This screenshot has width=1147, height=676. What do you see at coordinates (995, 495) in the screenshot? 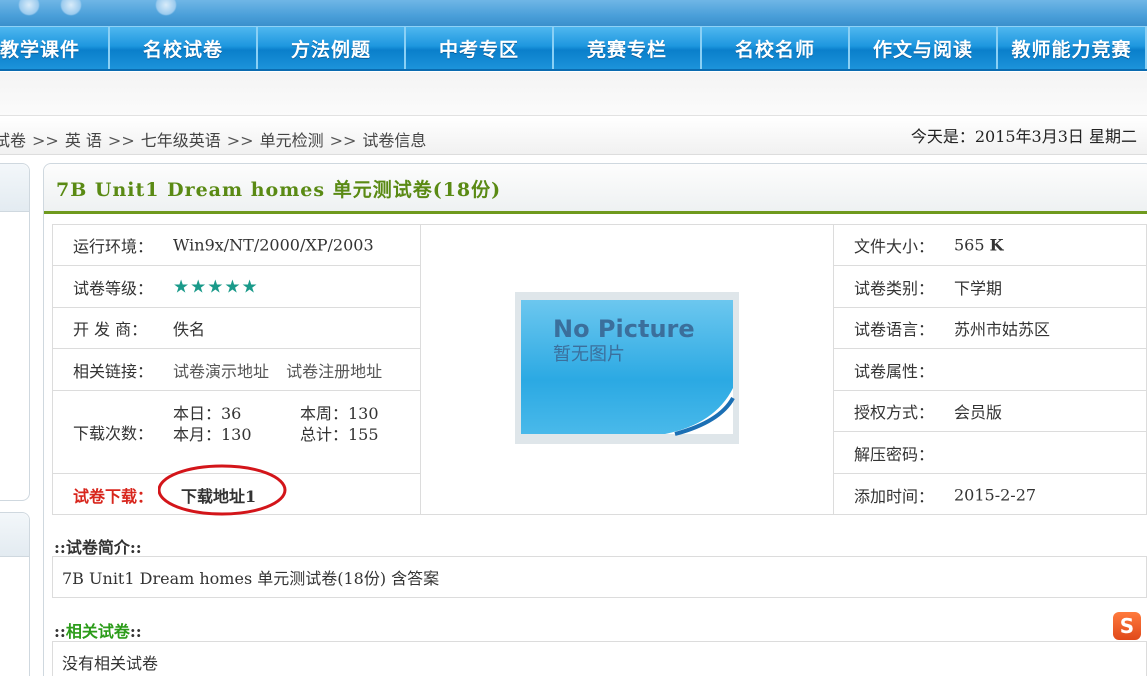
I see `added-value: 2015-2-27` at bounding box center [995, 495].